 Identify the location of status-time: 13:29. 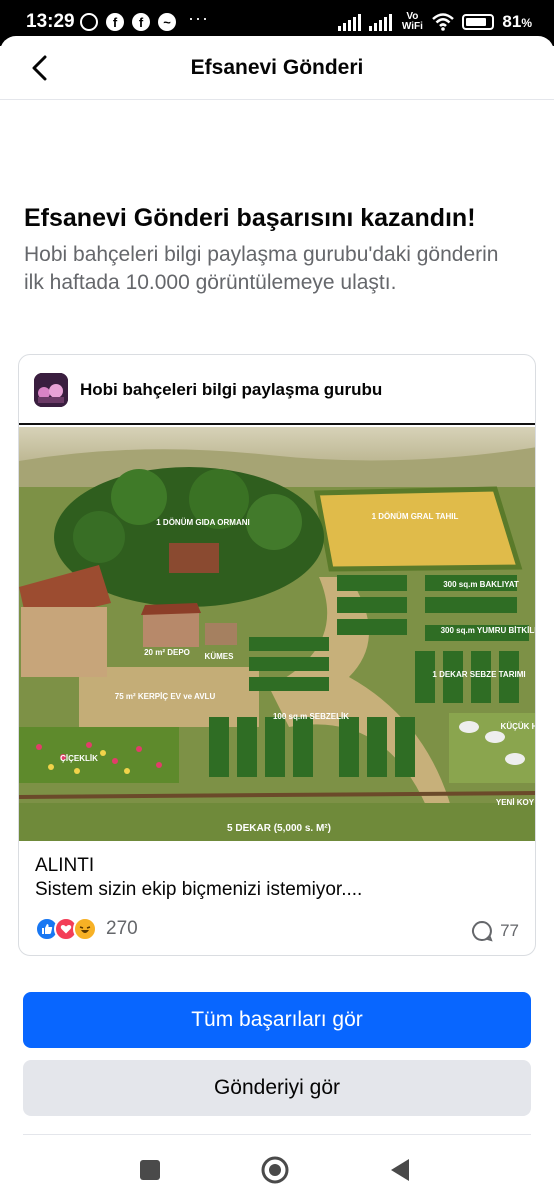
(50, 21).